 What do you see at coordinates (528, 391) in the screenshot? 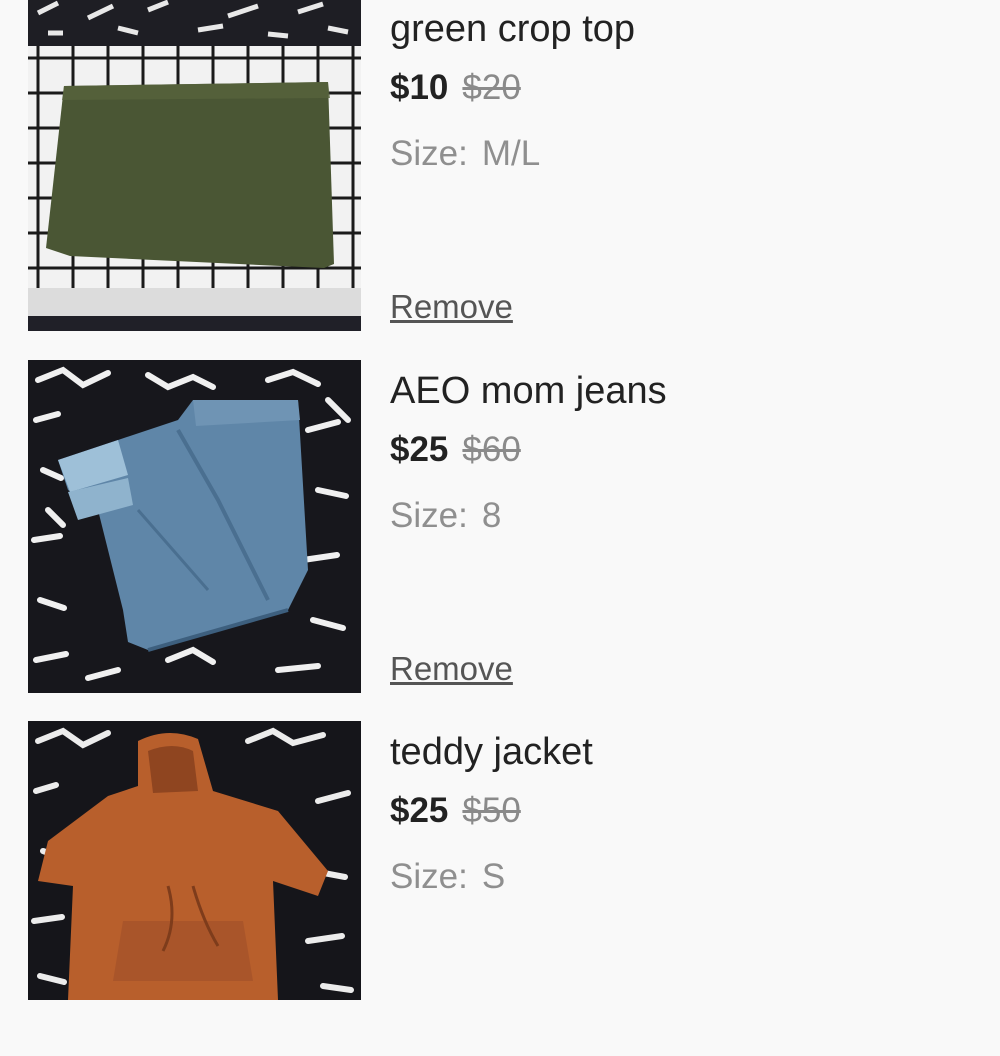
I see `item-title: AEO mom jeans` at bounding box center [528, 391].